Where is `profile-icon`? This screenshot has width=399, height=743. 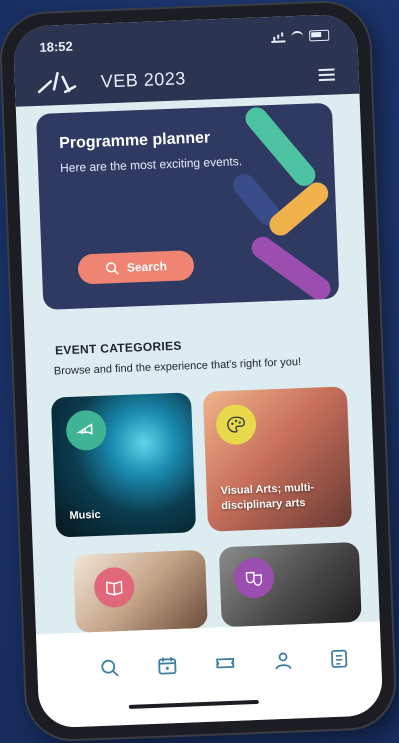
profile-icon is located at coordinates (283, 660).